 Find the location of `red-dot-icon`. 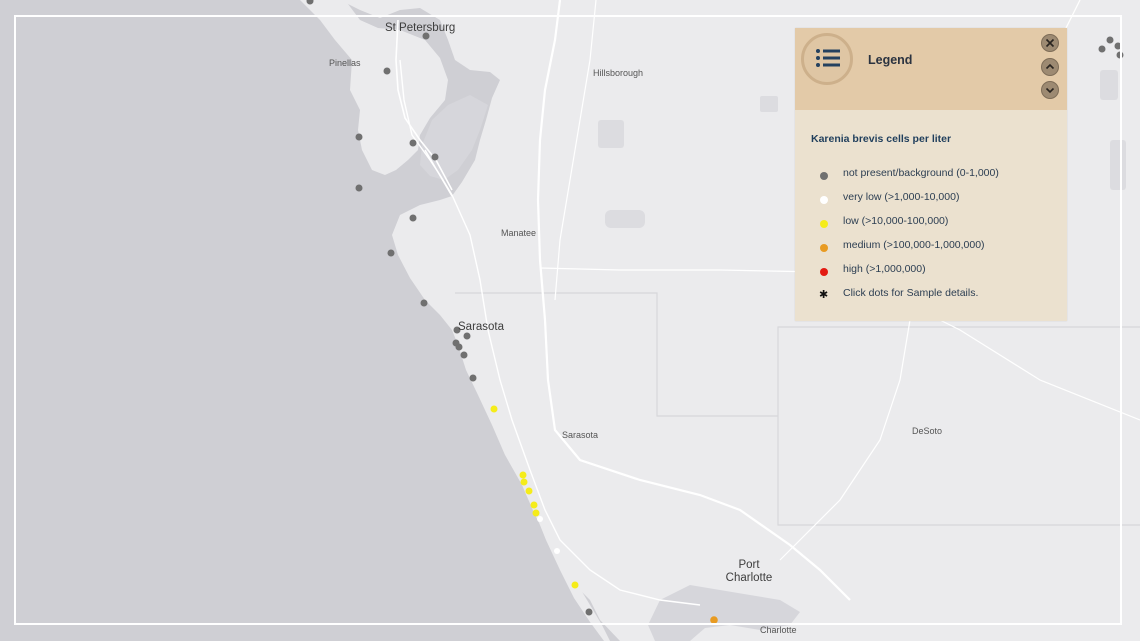

red-dot-icon is located at coordinates (824, 272).